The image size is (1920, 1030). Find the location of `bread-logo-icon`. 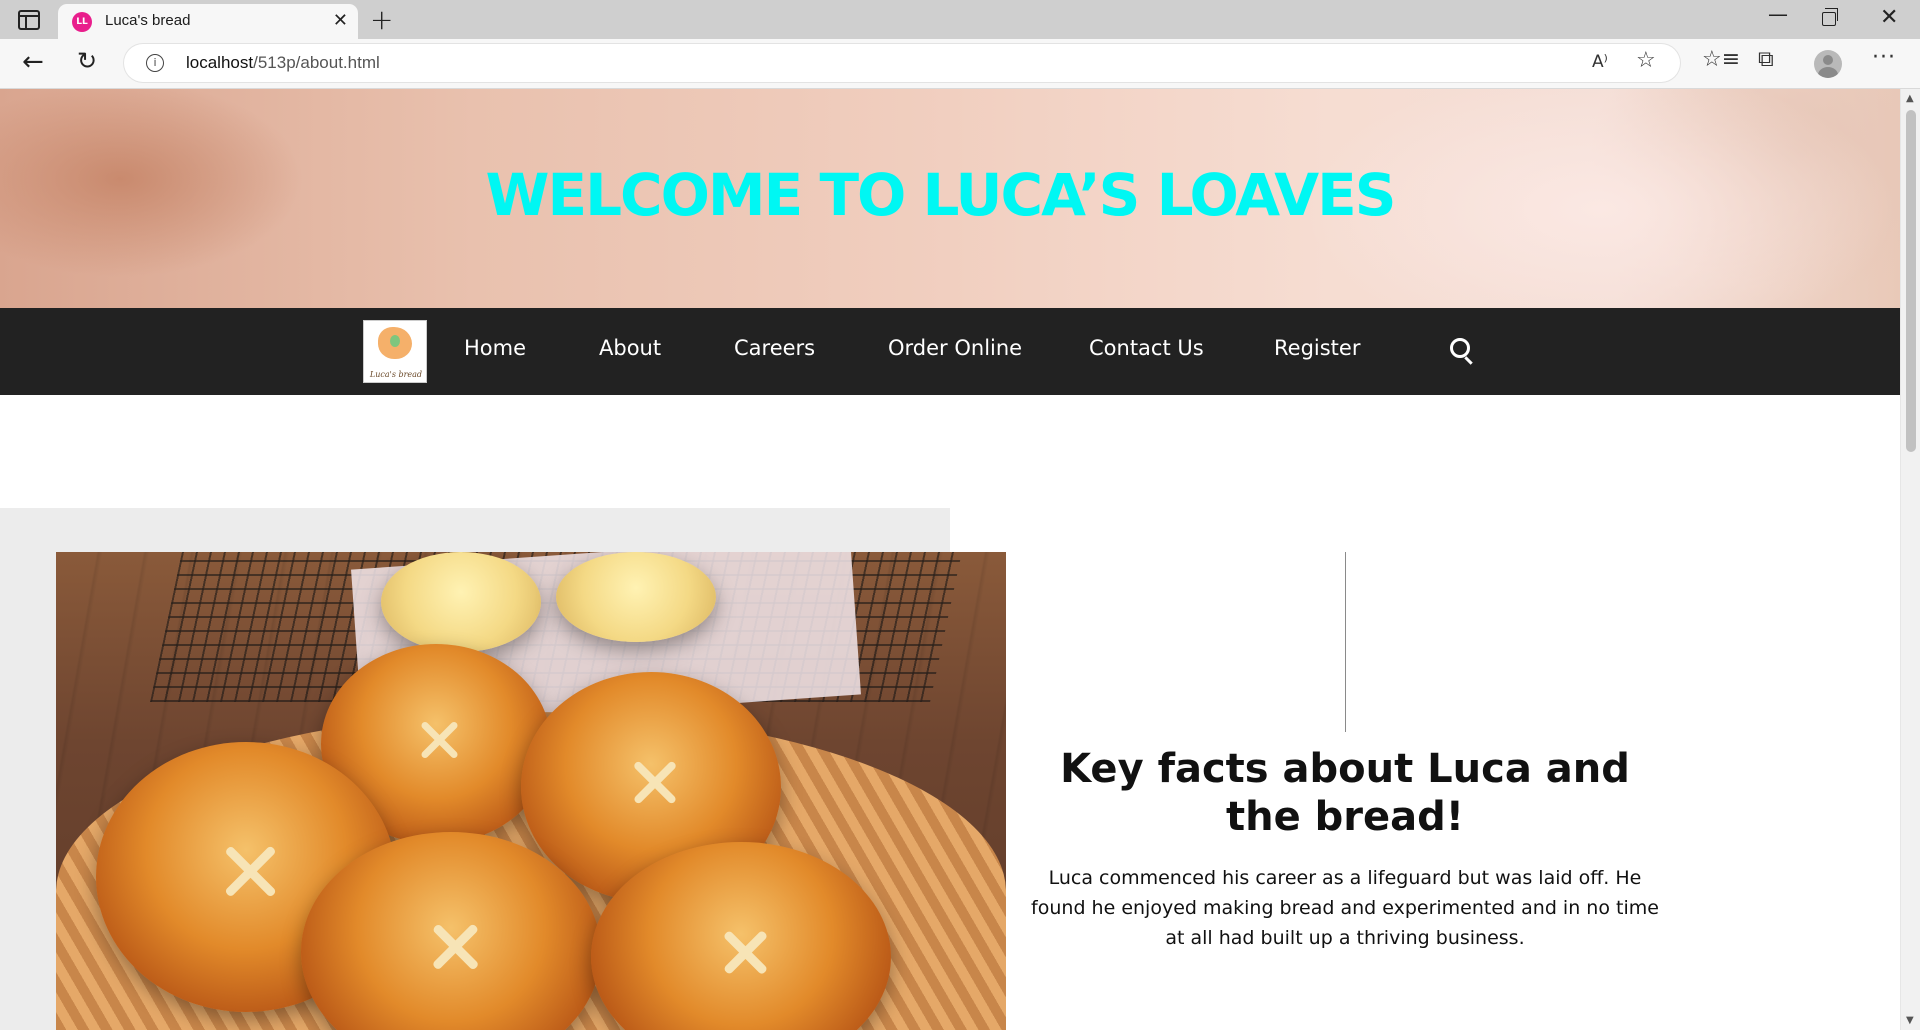

bread-logo-icon is located at coordinates (395, 343).